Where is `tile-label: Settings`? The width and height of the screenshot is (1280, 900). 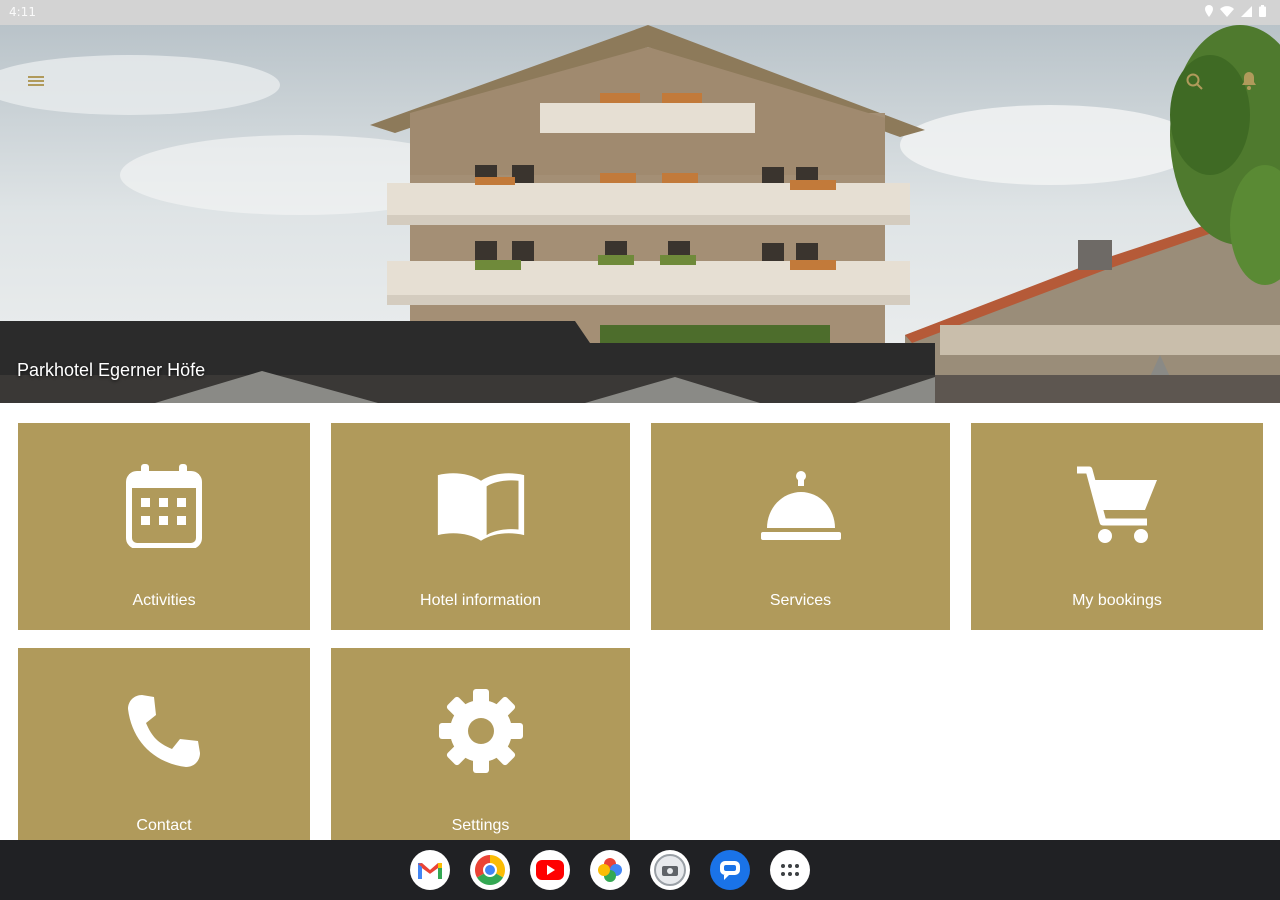
tile-label: Settings is located at coordinates (480, 825).